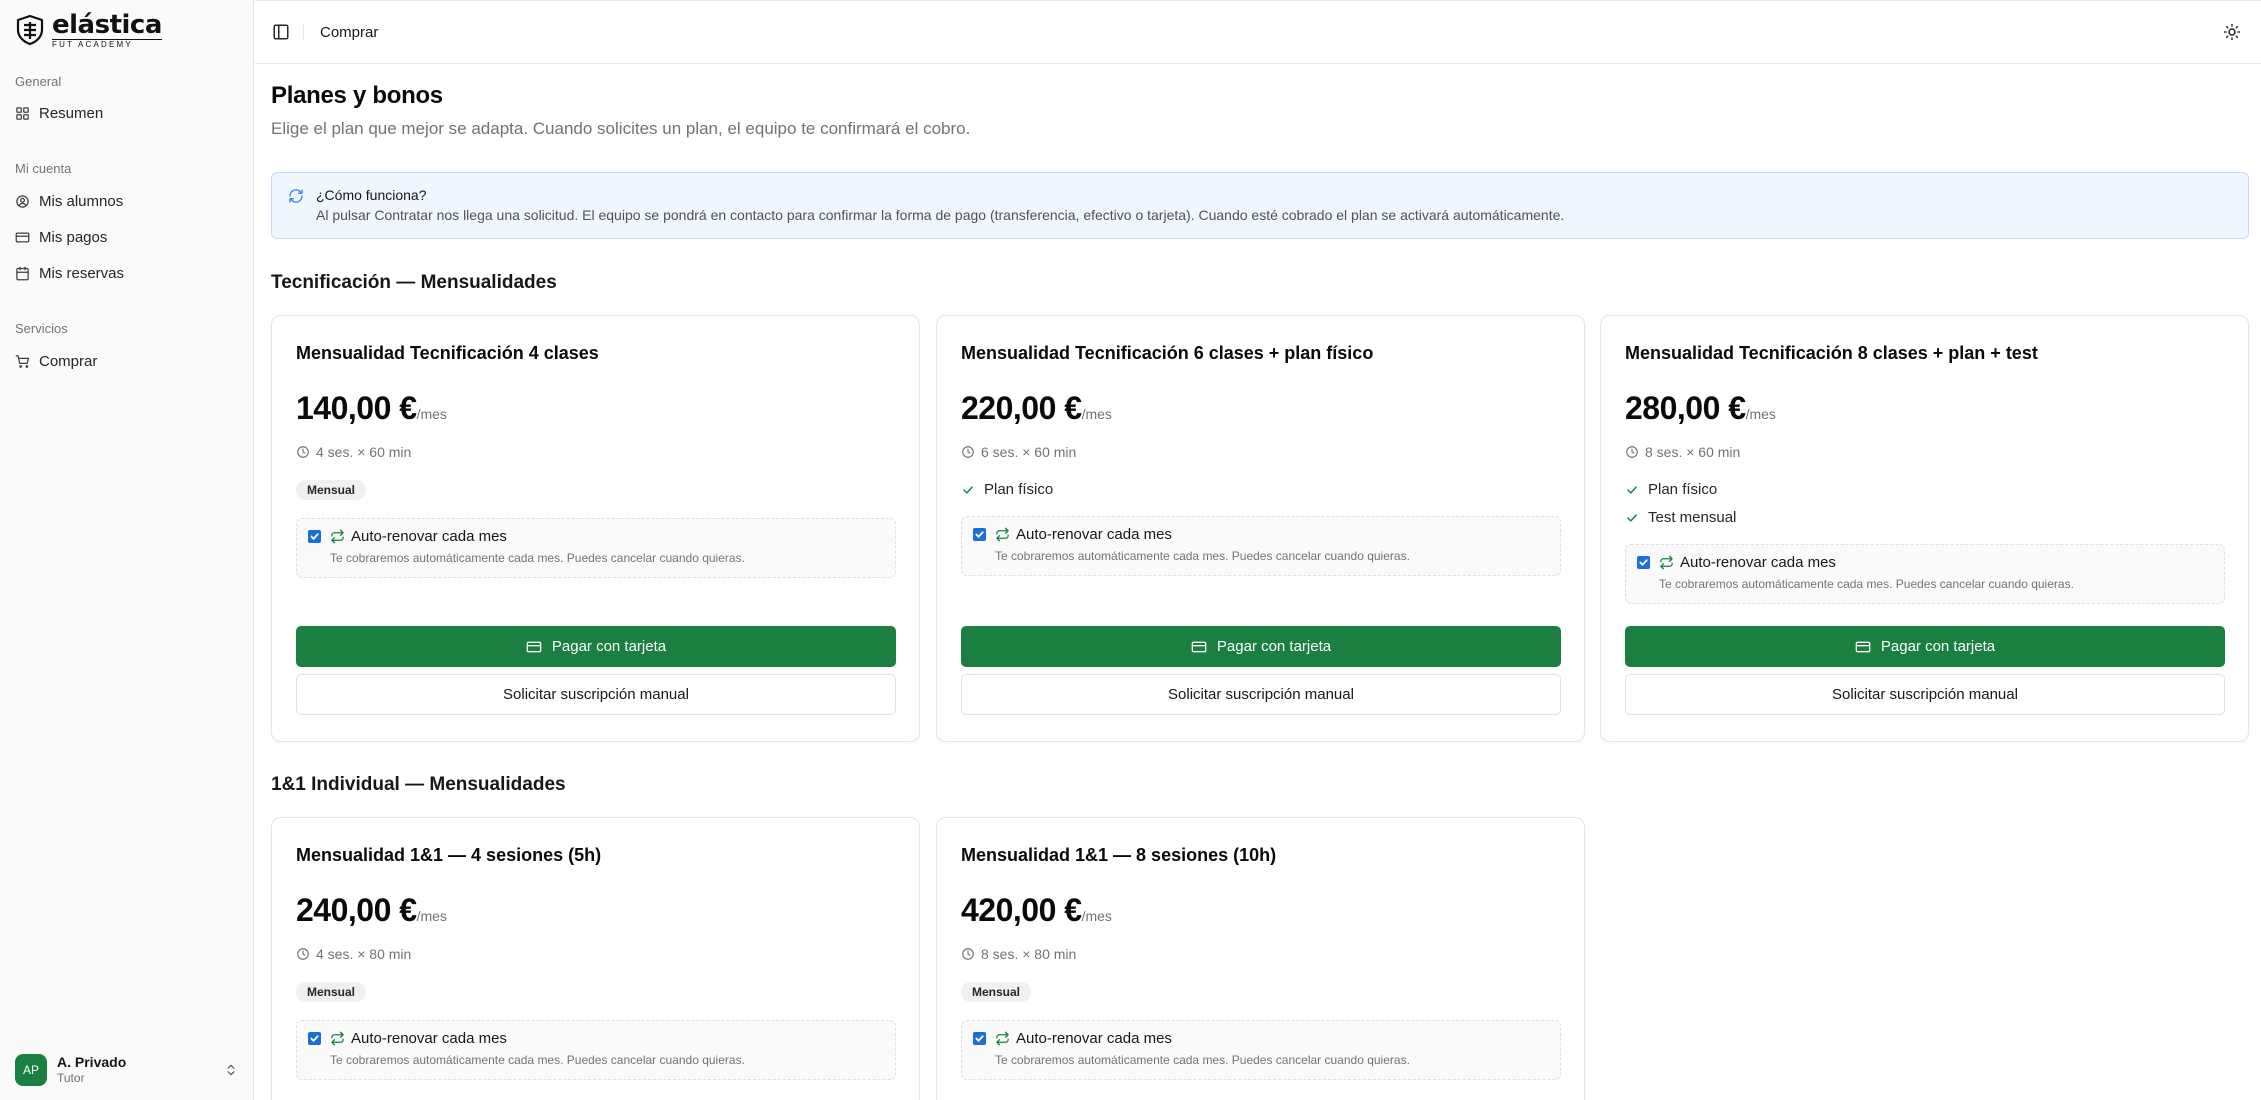  I want to click on brand-logo: elástica FUT ACADEMY, so click(88, 29).